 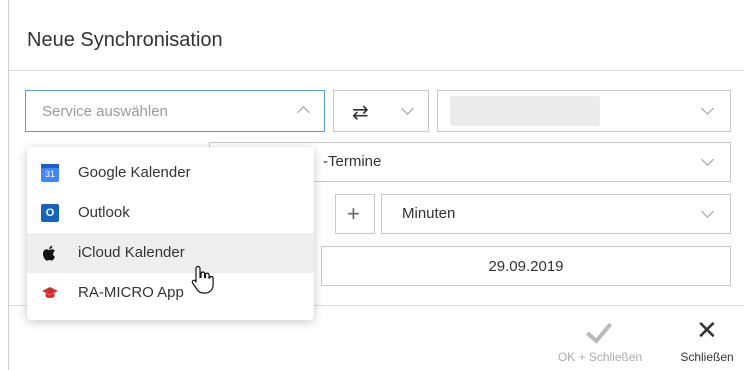 I want to click on dialog-title: Neue Synchronisation, so click(x=125, y=40).